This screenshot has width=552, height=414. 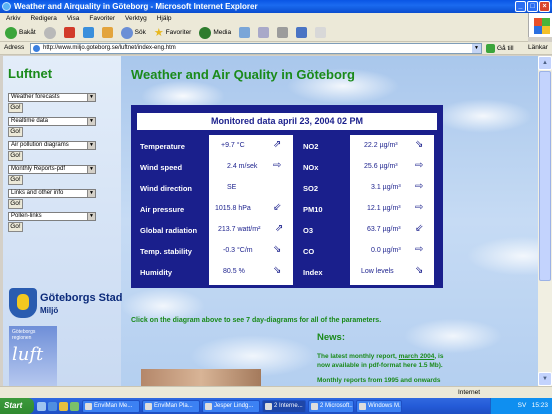 I want to click on menu-visa: Visa, so click(x=73, y=18).